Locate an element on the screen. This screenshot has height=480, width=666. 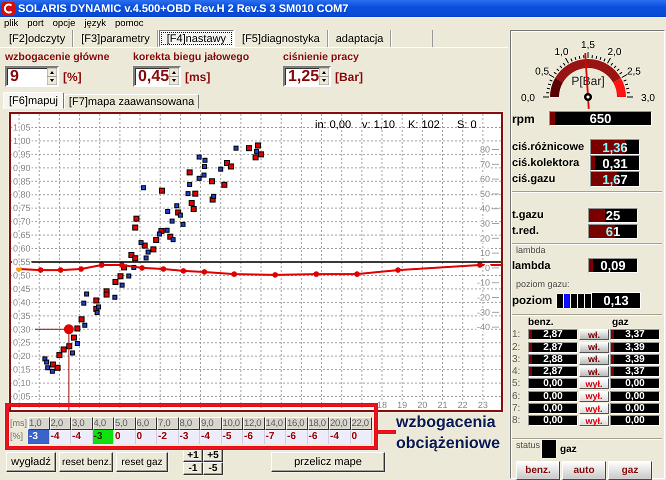
number-field: 0,45 is located at coordinates (157, 76).